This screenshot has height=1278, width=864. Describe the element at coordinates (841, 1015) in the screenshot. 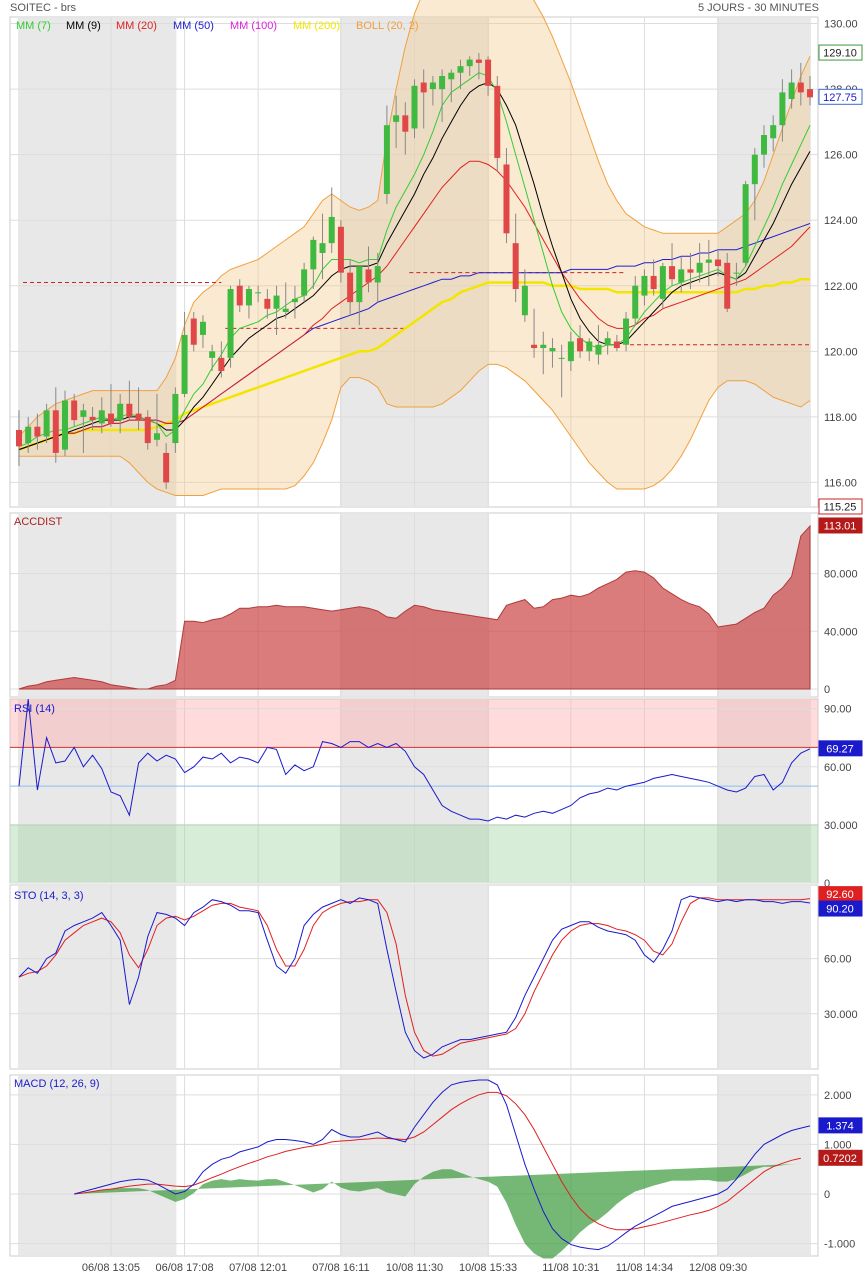

I see `y-tick-label: 30.000` at that location.